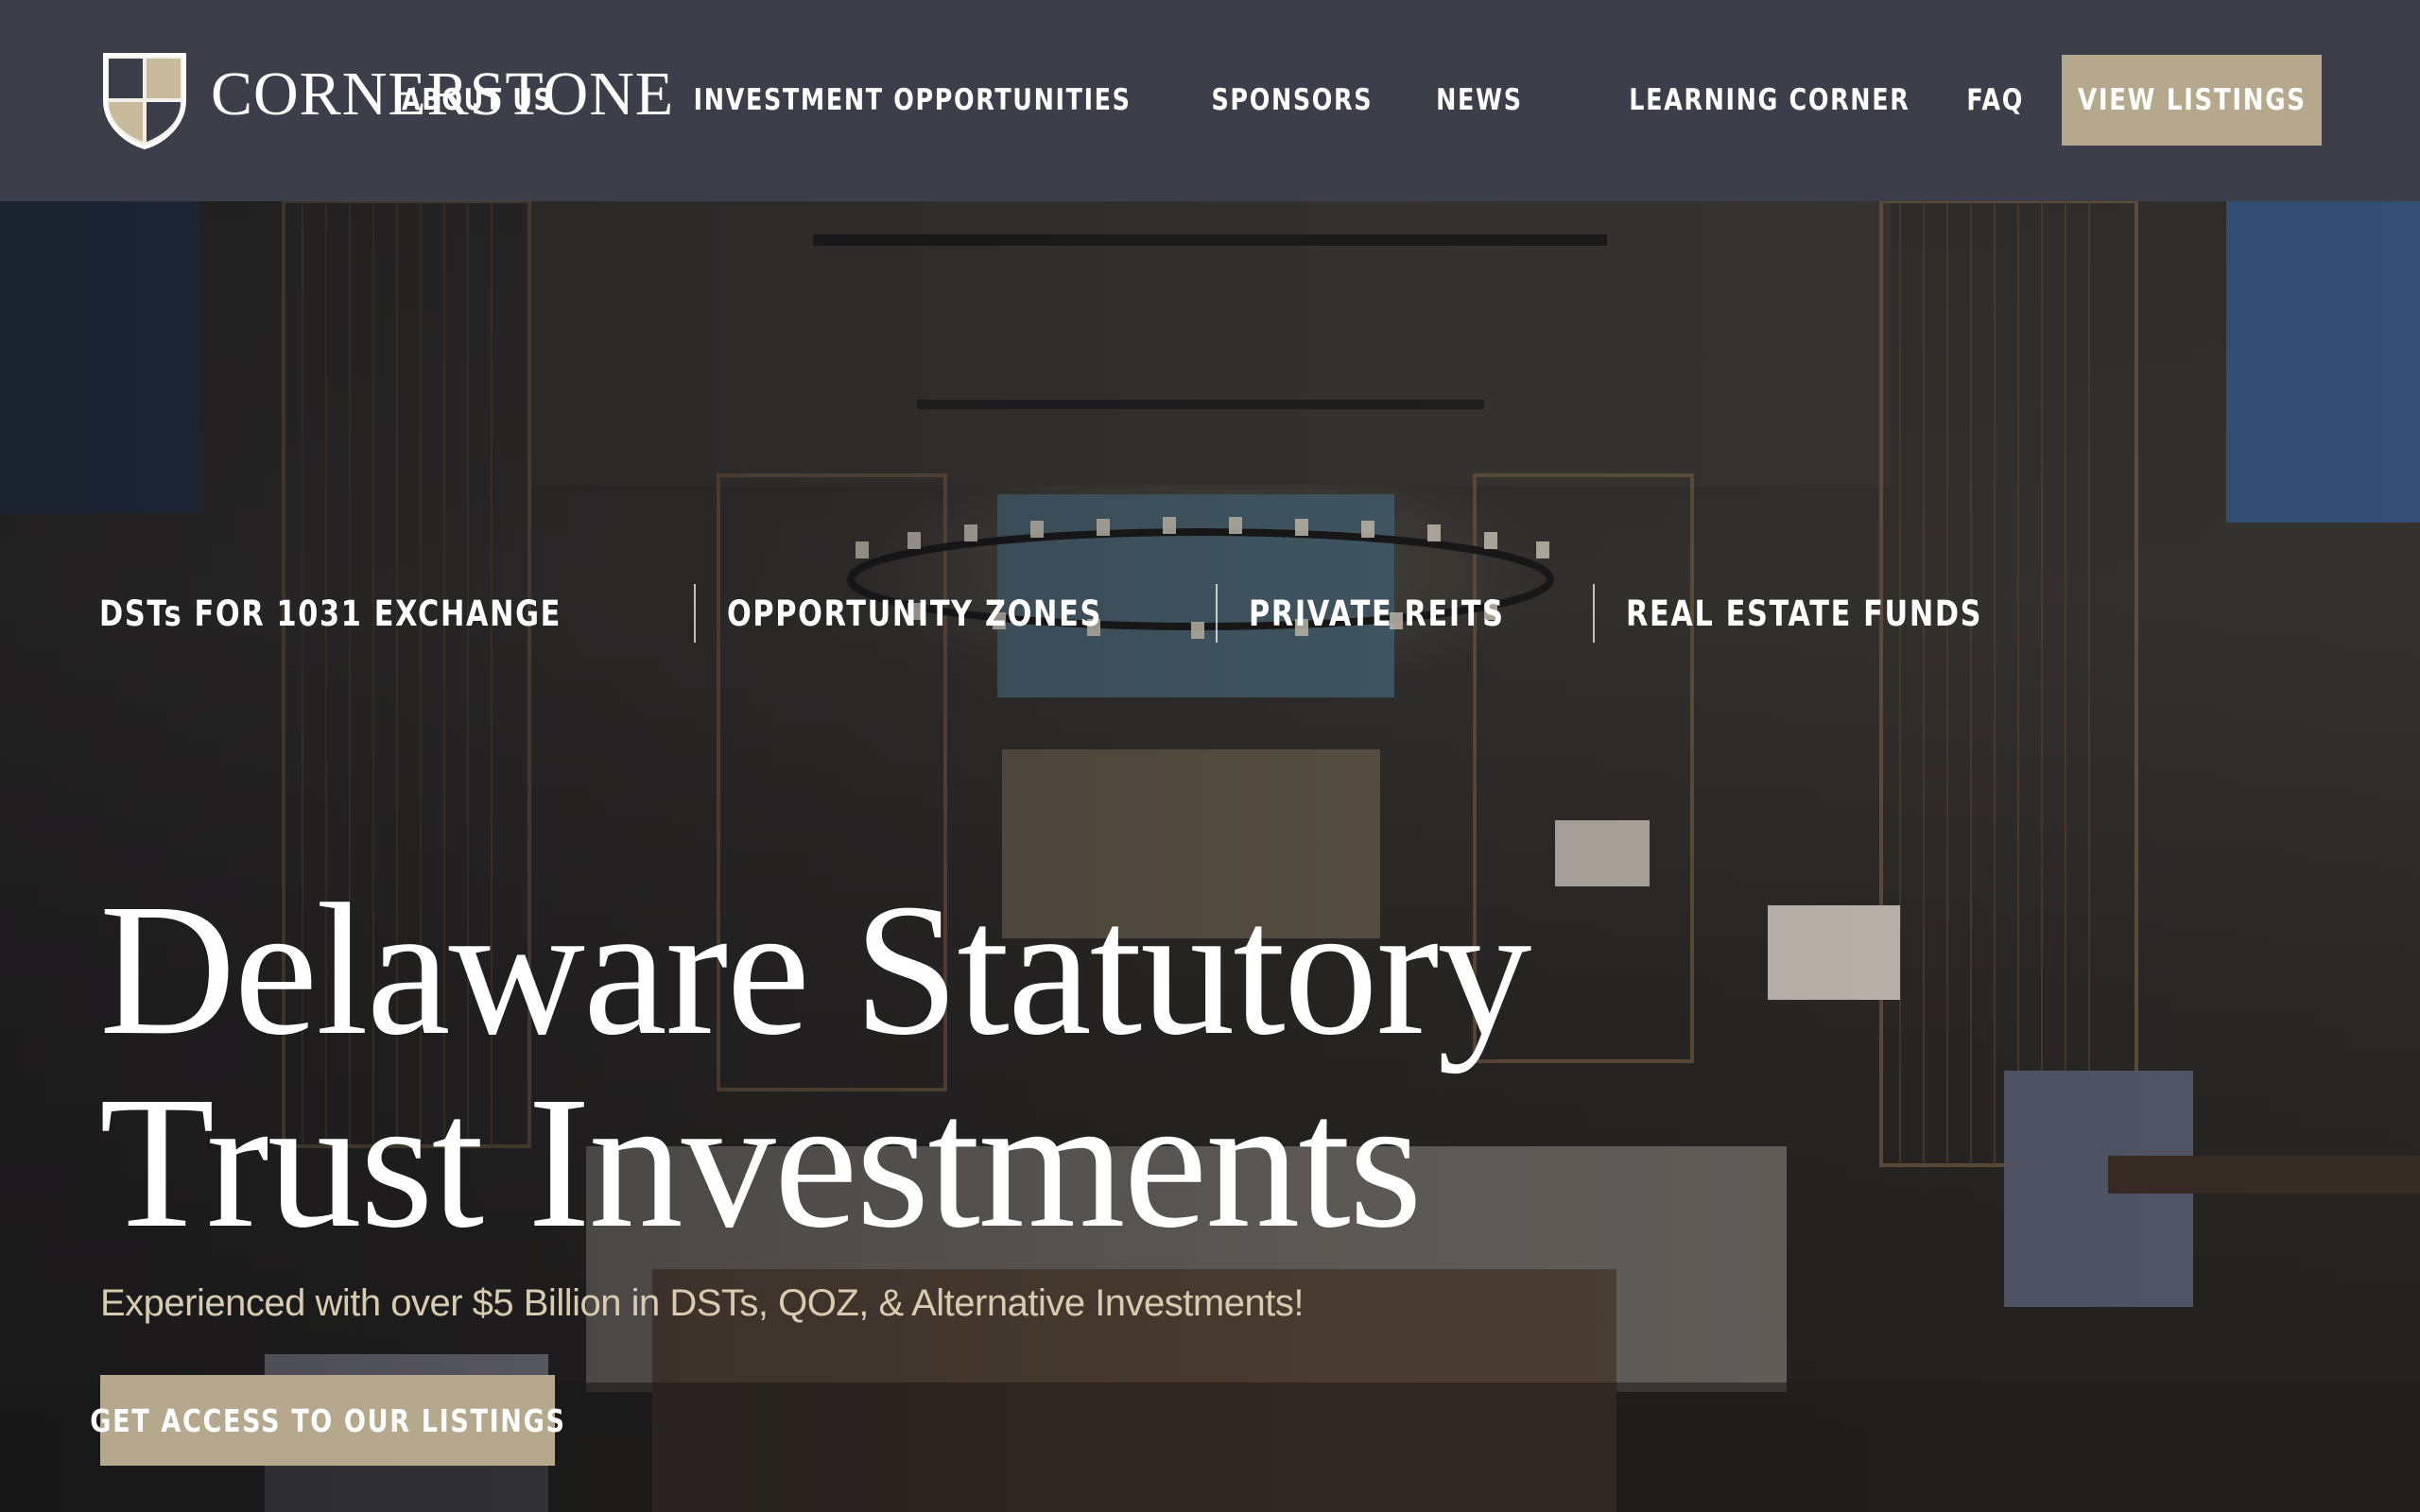 This screenshot has width=2420, height=1512. Describe the element at coordinates (1292, 100) in the screenshot. I see `nav-sponsors: SPONSORS` at that location.